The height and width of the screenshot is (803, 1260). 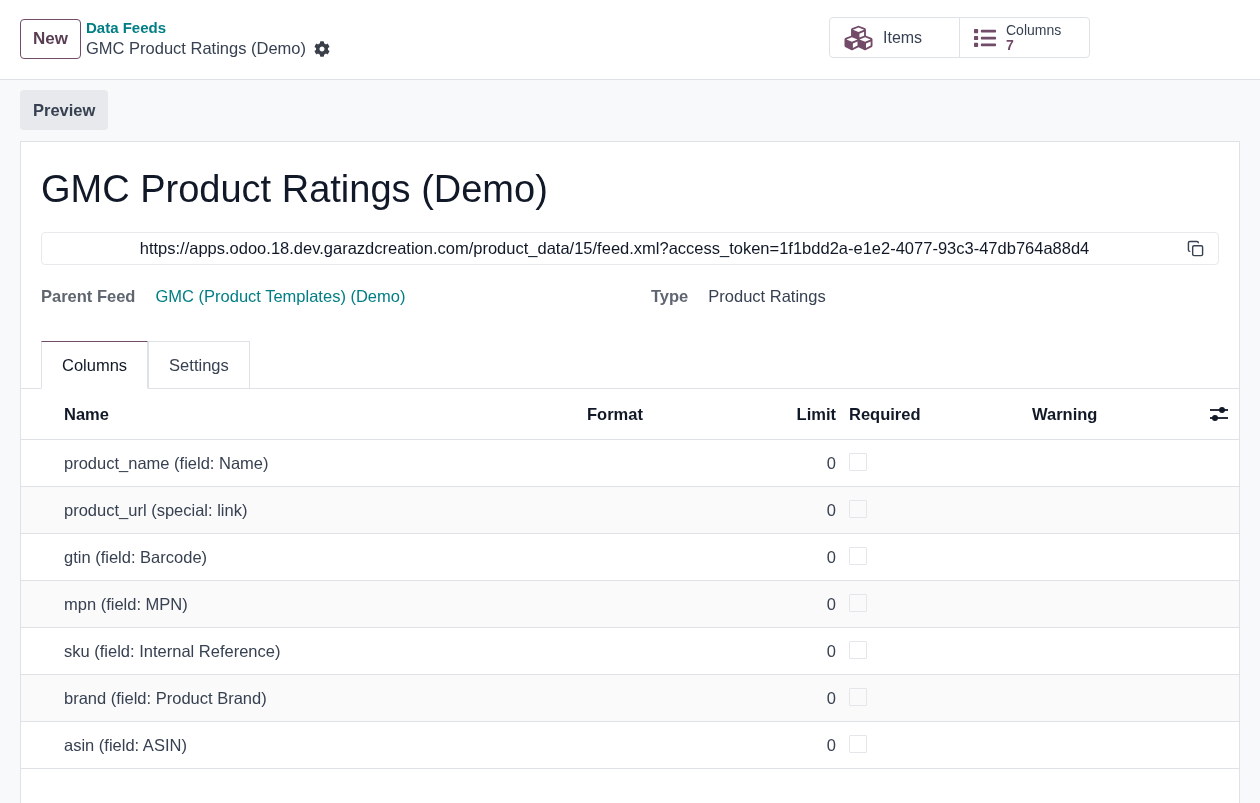 I want to click on feed-url-field: https://apps.odoo.18.dev.garazdcreation.com/product_data/15/feed.xml?access_token=1f1bdd2a-e1e2-4077-93c3-47db764a88d4, so click(x=630, y=248).